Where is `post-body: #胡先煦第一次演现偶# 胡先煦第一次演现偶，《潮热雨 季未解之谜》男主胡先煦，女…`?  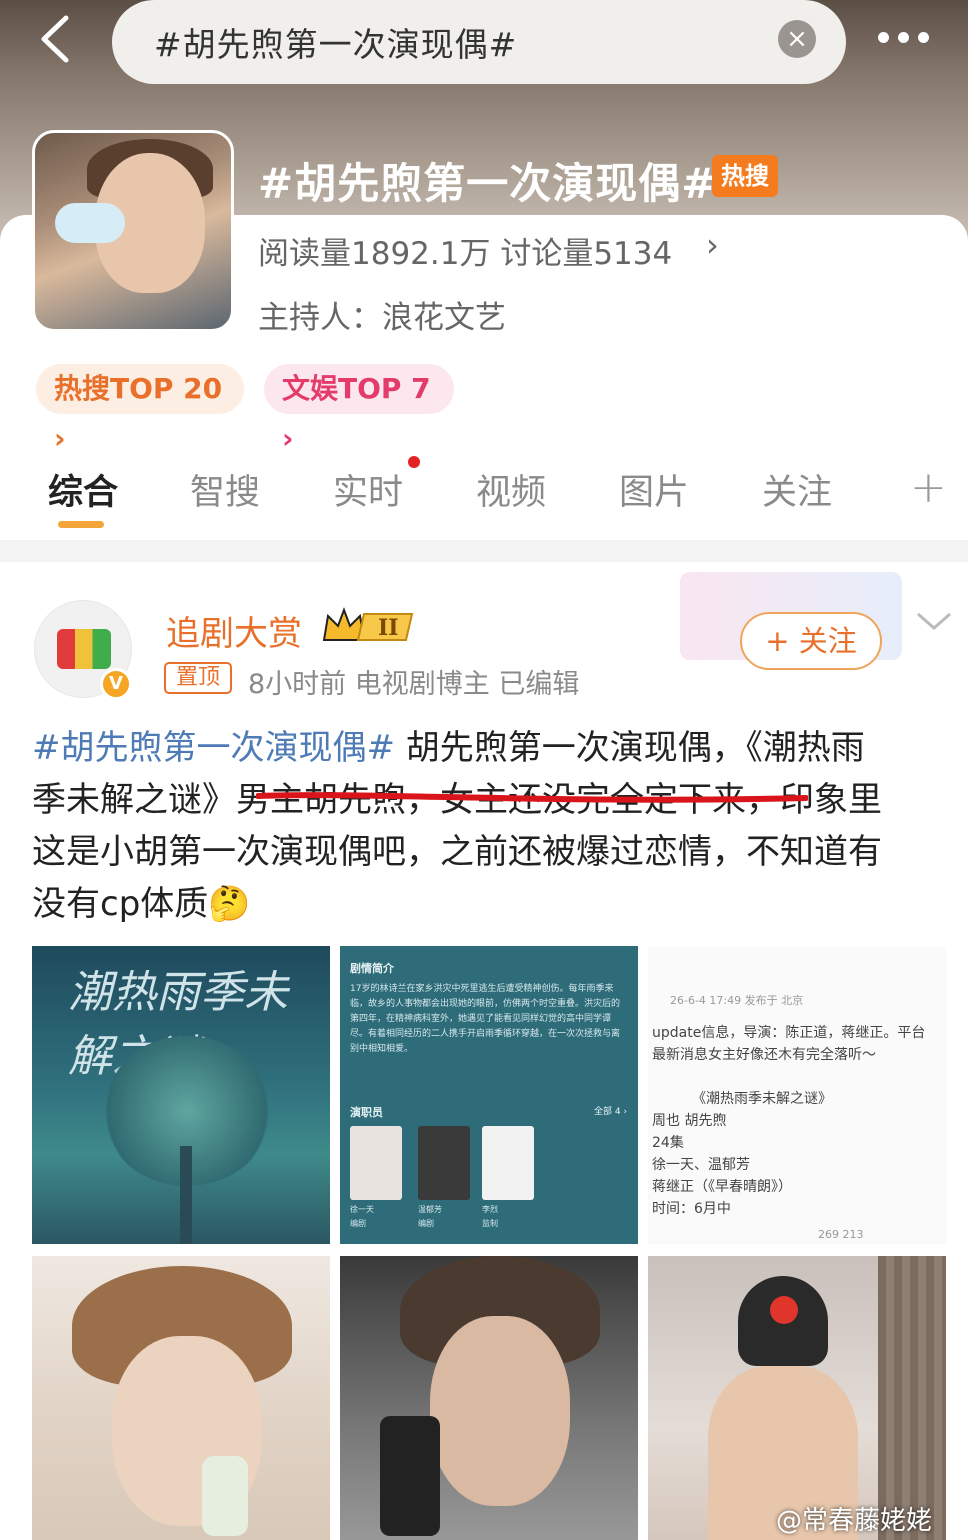 post-body: #胡先煦第一次演现偶# 胡先煦第一次演现偶，《潮热雨 季未解之谜》男主胡先煦，女… is located at coordinates (487, 826).